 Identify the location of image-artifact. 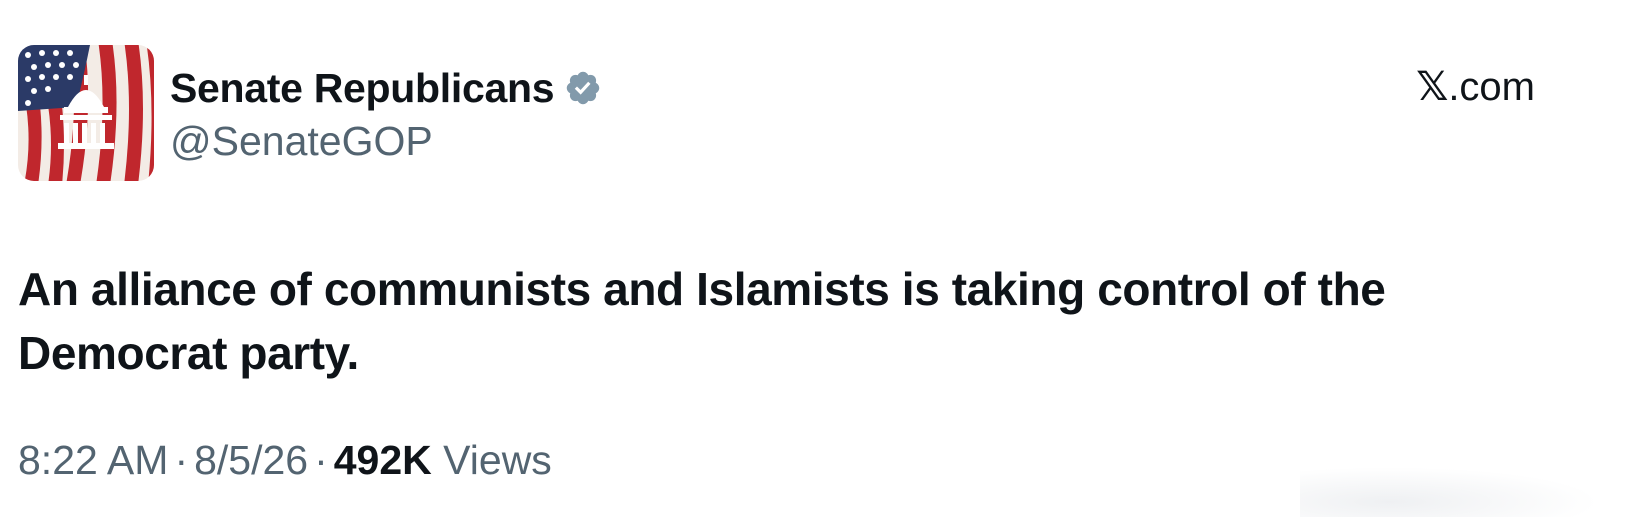
(1450, 492).